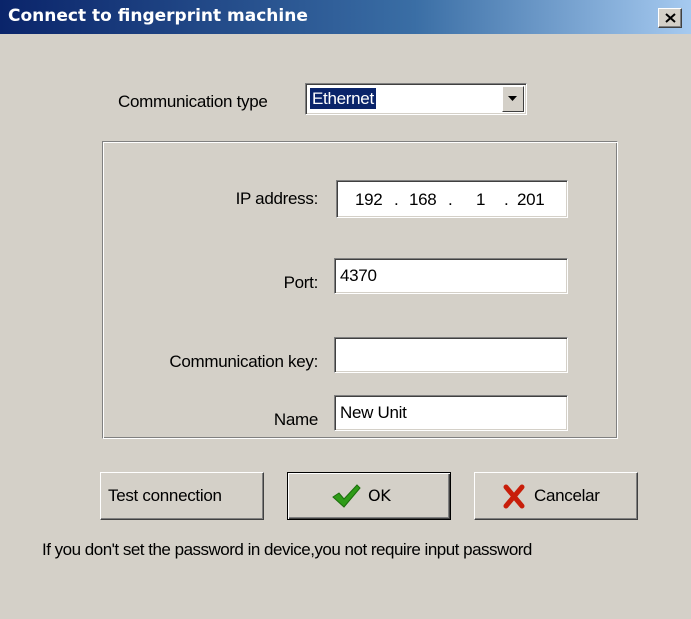  I want to click on checkmark-icon, so click(346, 496).